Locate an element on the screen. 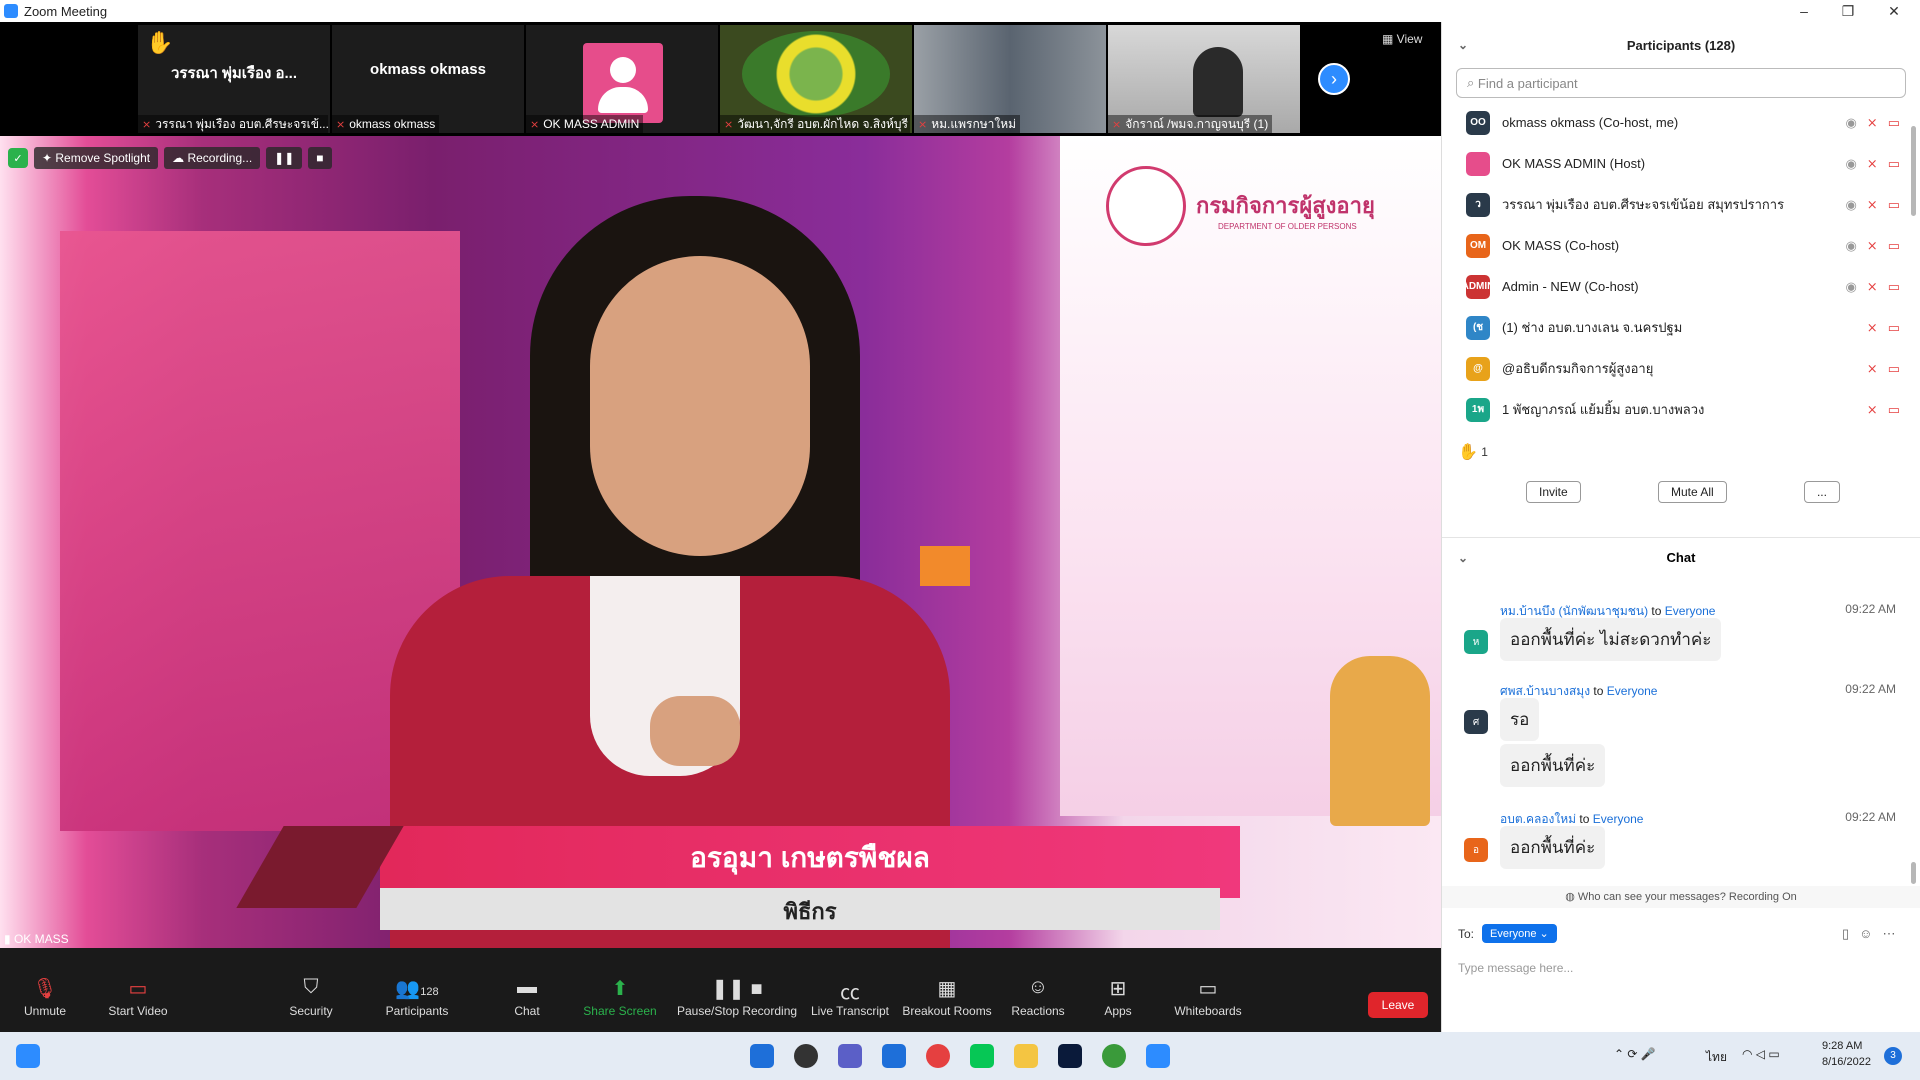 The image size is (1920, 1080). stop-recording-button: ■ is located at coordinates (320, 158).